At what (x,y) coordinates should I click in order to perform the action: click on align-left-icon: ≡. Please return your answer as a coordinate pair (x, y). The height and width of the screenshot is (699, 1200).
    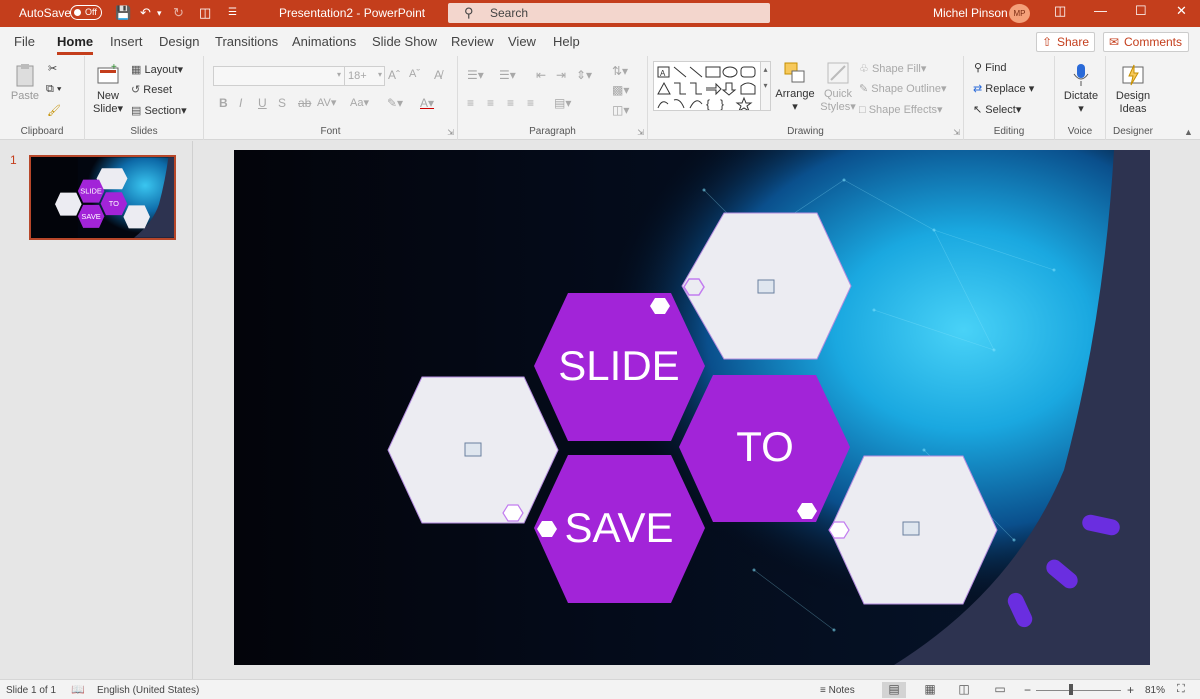
    Looking at the image, I should click on (470, 103).